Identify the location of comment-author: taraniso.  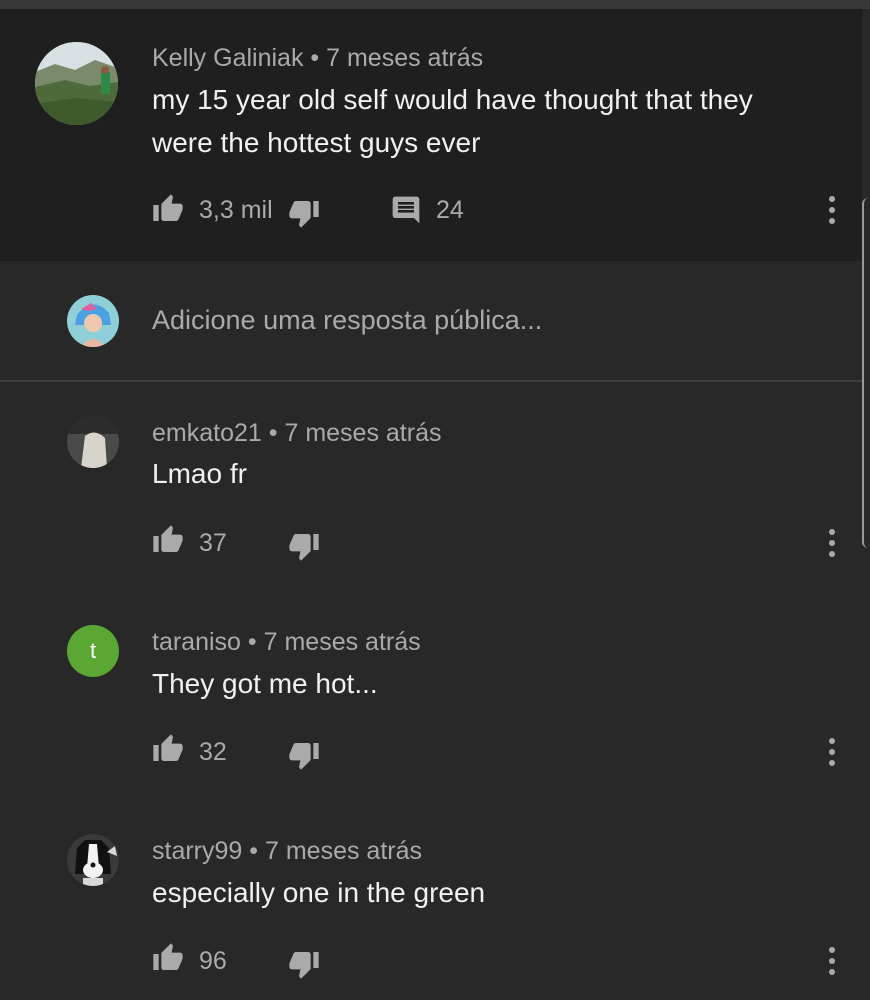
(196, 642).